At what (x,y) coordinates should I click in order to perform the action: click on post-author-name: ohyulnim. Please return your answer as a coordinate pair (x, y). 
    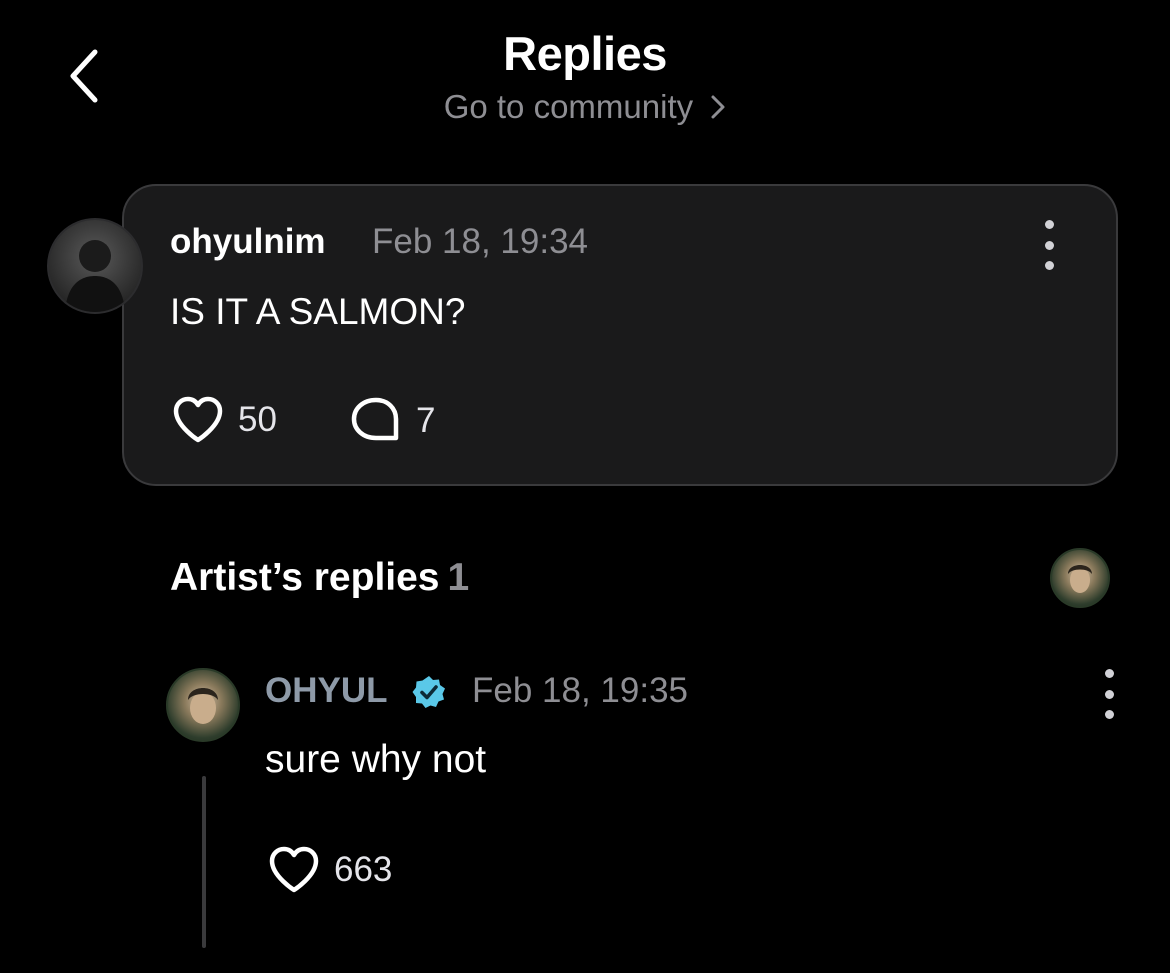
    Looking at the image, I should click on (248, 242).